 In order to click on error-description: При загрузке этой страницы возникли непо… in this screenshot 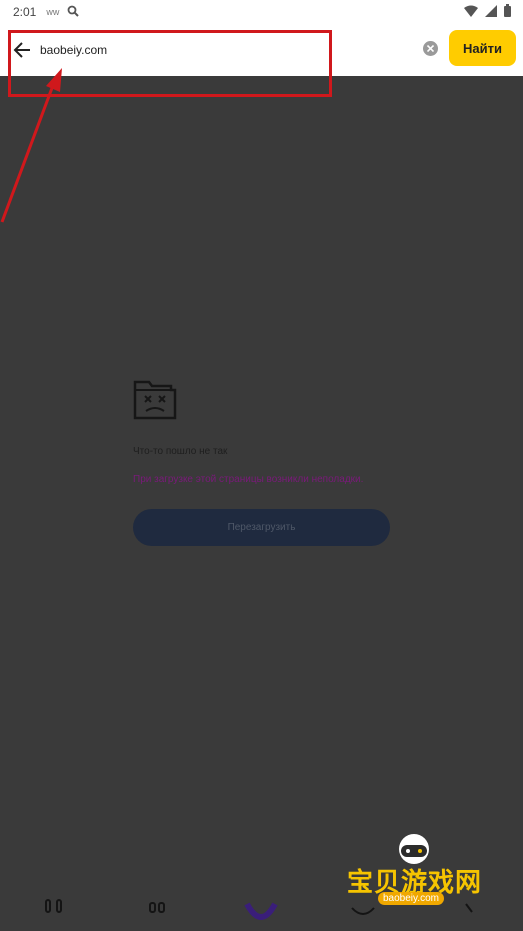, I will do `click(248, 479)`.